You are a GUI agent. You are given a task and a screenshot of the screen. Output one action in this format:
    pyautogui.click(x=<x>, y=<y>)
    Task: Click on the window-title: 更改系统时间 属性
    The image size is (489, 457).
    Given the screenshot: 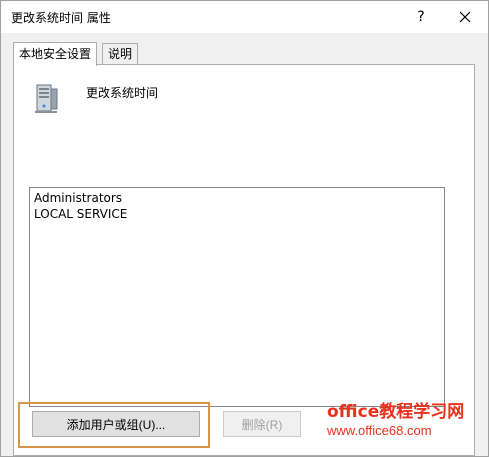 What is the action you would take?
    pyautogui.click(x=61, y=18)
    